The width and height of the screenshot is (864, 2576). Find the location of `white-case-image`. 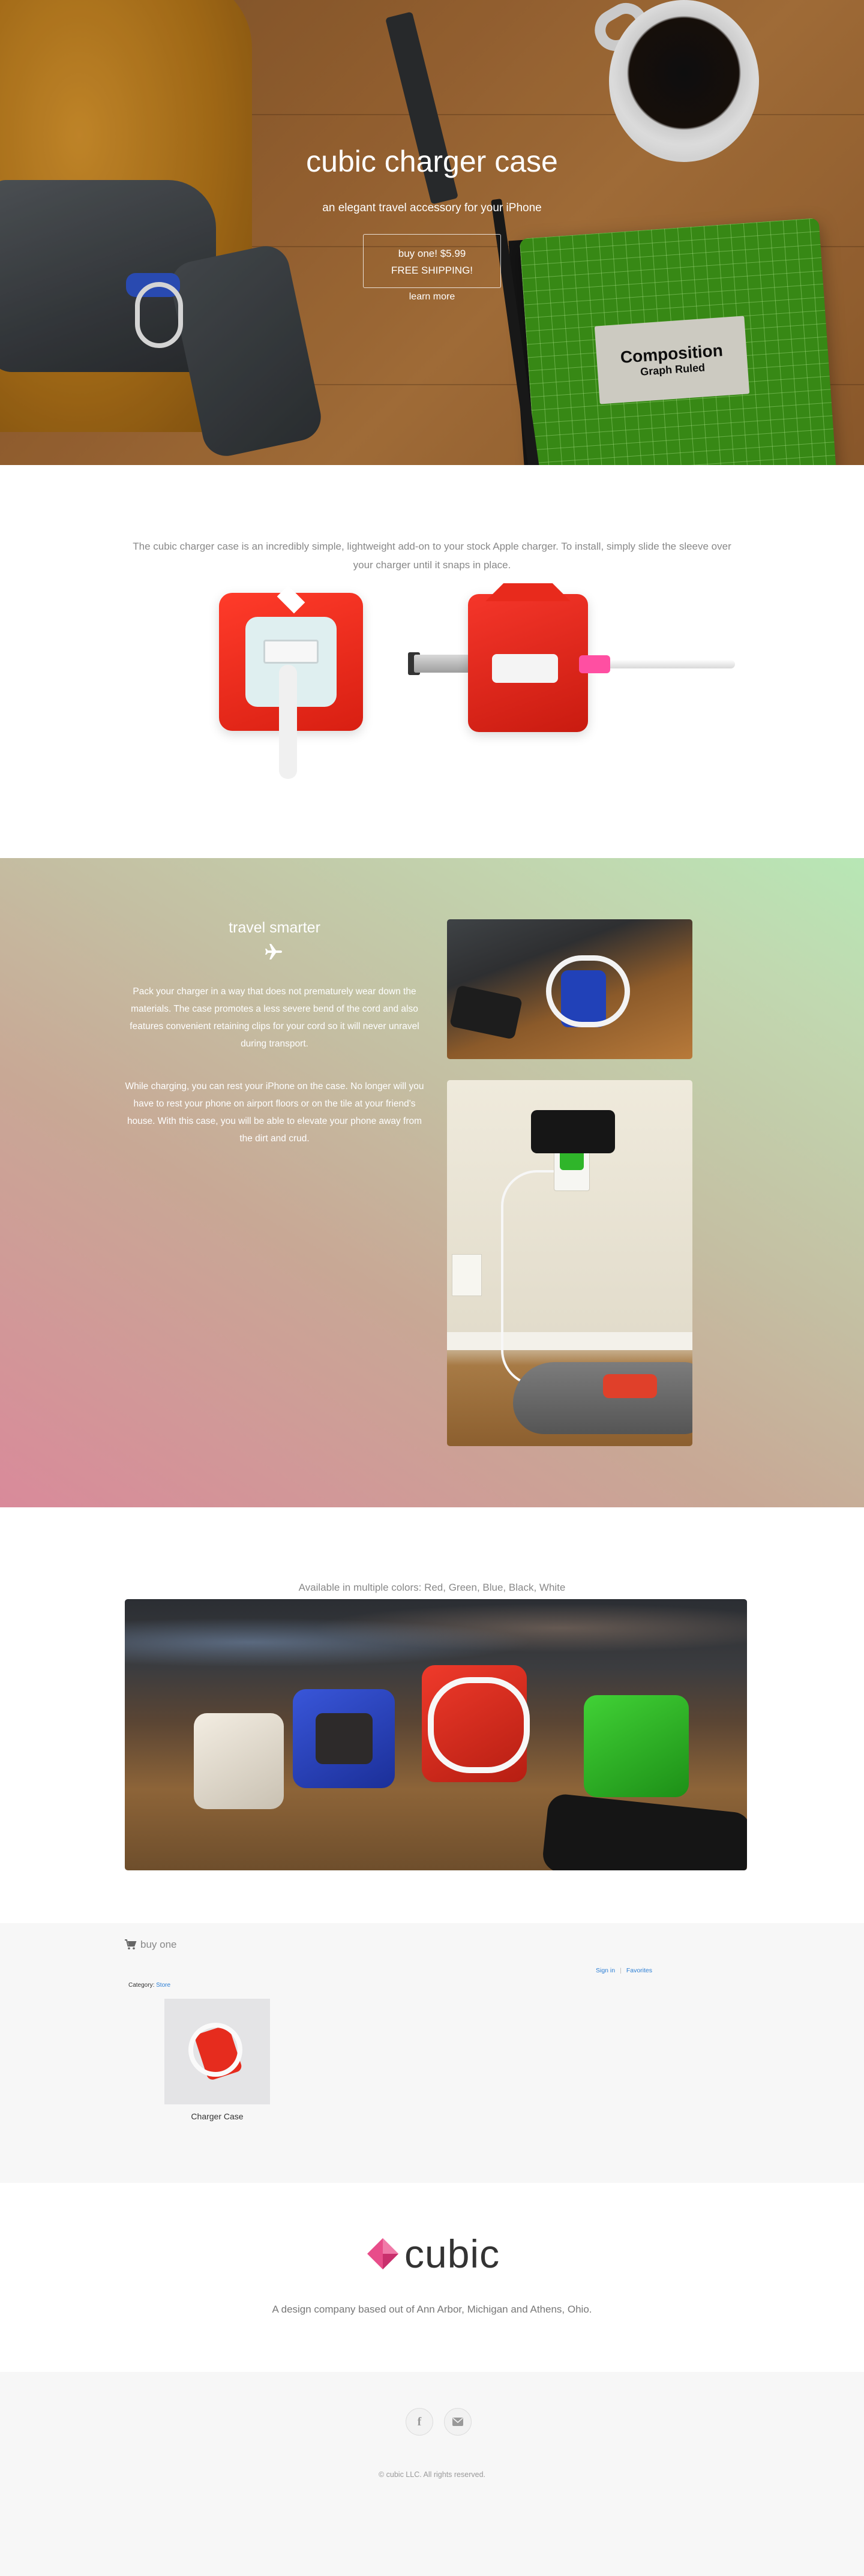

white-case-image is located at coordinates (239, 1761).